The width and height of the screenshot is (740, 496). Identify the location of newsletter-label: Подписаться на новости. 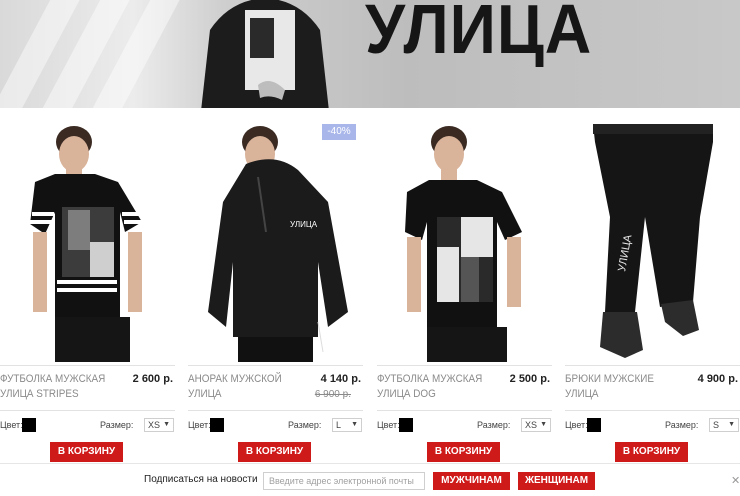
(201, 479).